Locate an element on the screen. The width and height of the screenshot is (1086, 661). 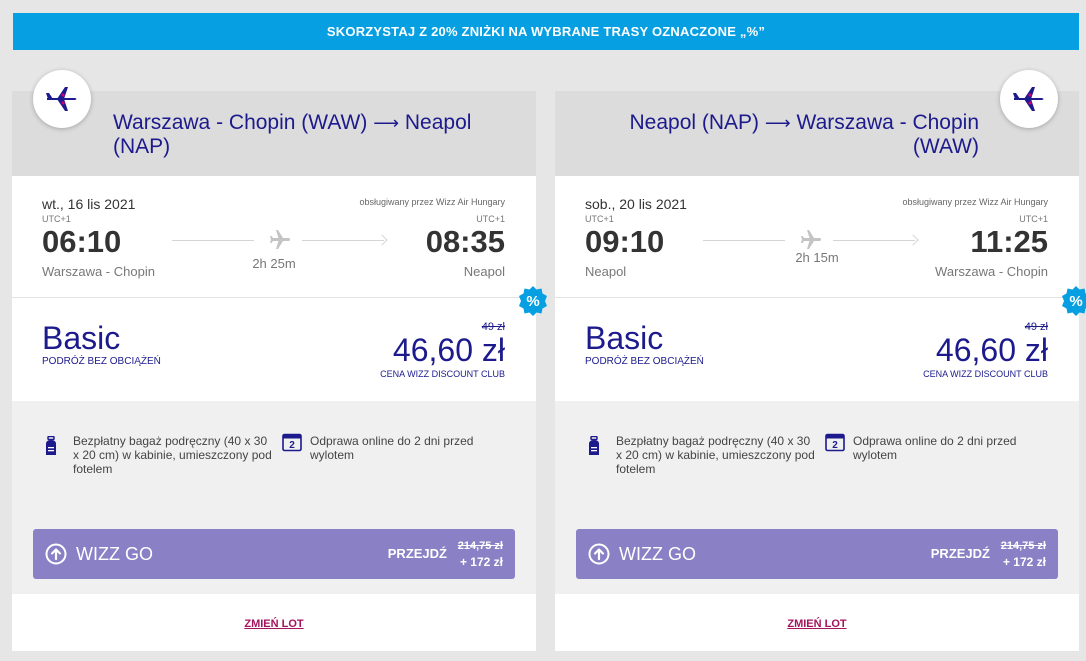
departure-time: 06:10 is located at coordinates (82, 241).